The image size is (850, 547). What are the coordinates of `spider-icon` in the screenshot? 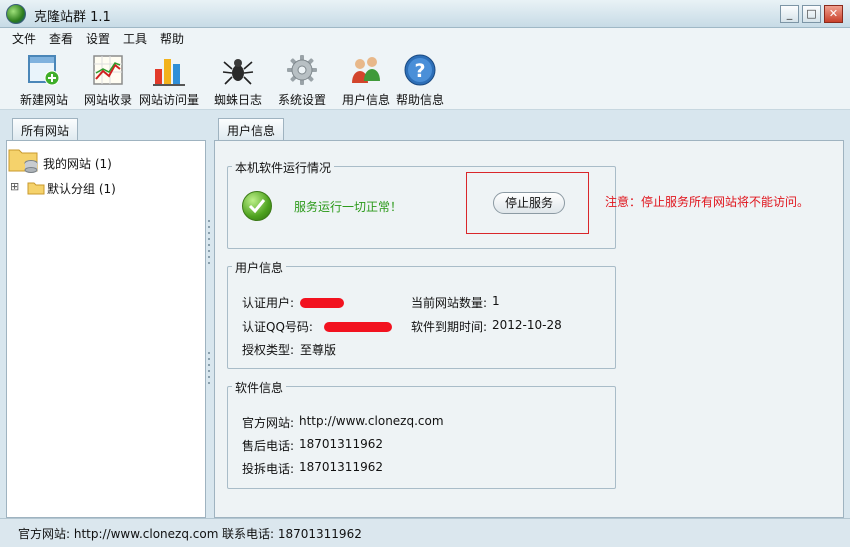 It's located at (238, 72).